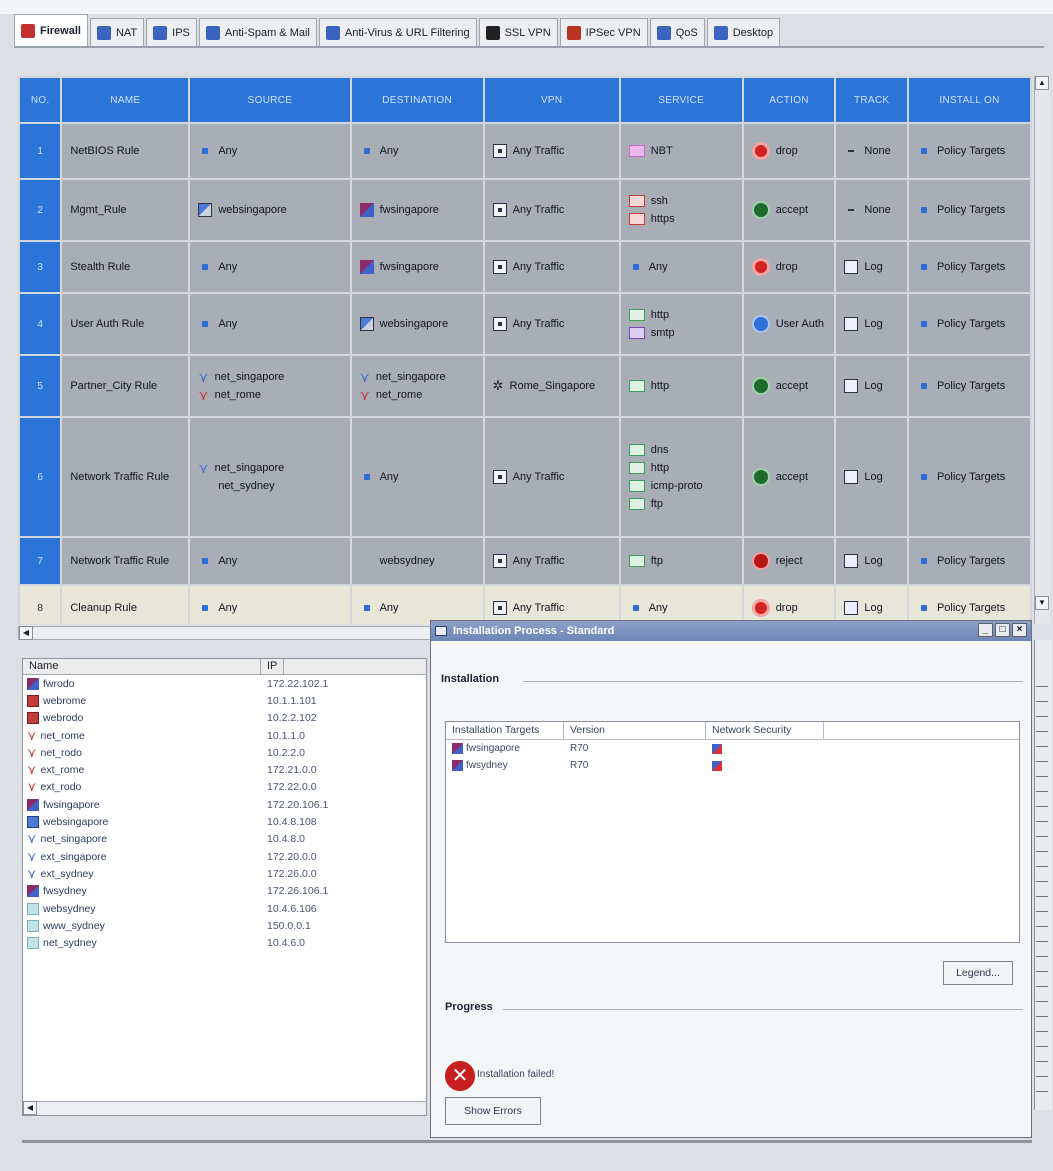  Describe the element at coordinates (51, 30) in the screenshot. I see `tab-firewall: Firewall` at that location.